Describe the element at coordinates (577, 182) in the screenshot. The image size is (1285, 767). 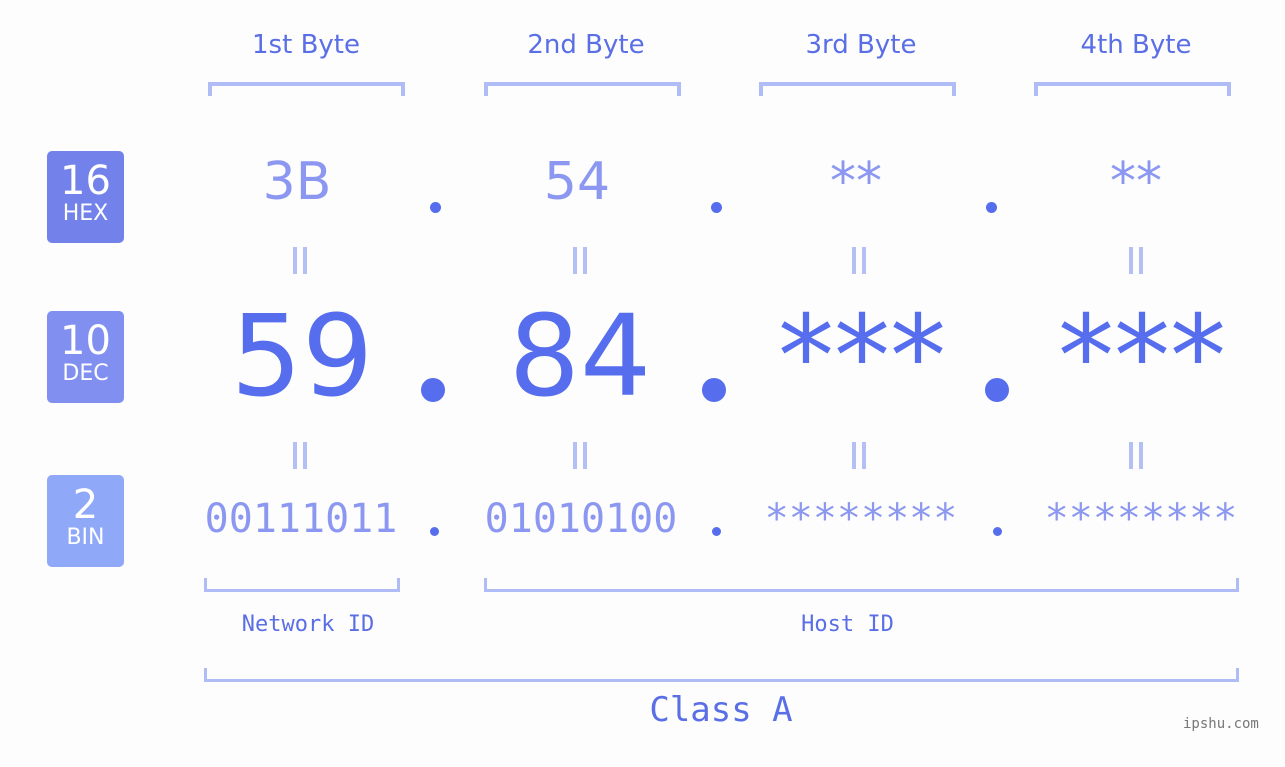
I see `hex-value-2: 54` at that location.